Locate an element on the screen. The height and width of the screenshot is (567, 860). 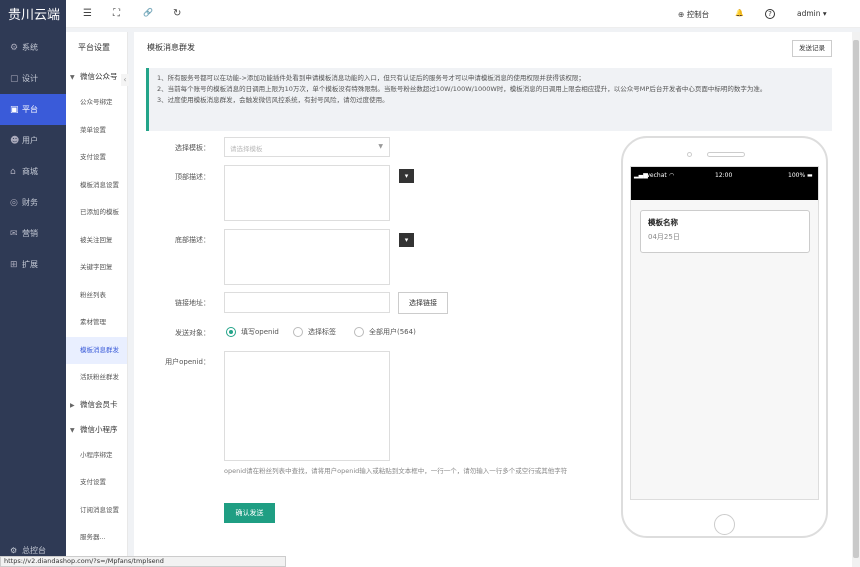
subnav-item: 小程序绑定 is located at coordinates (96, 456).